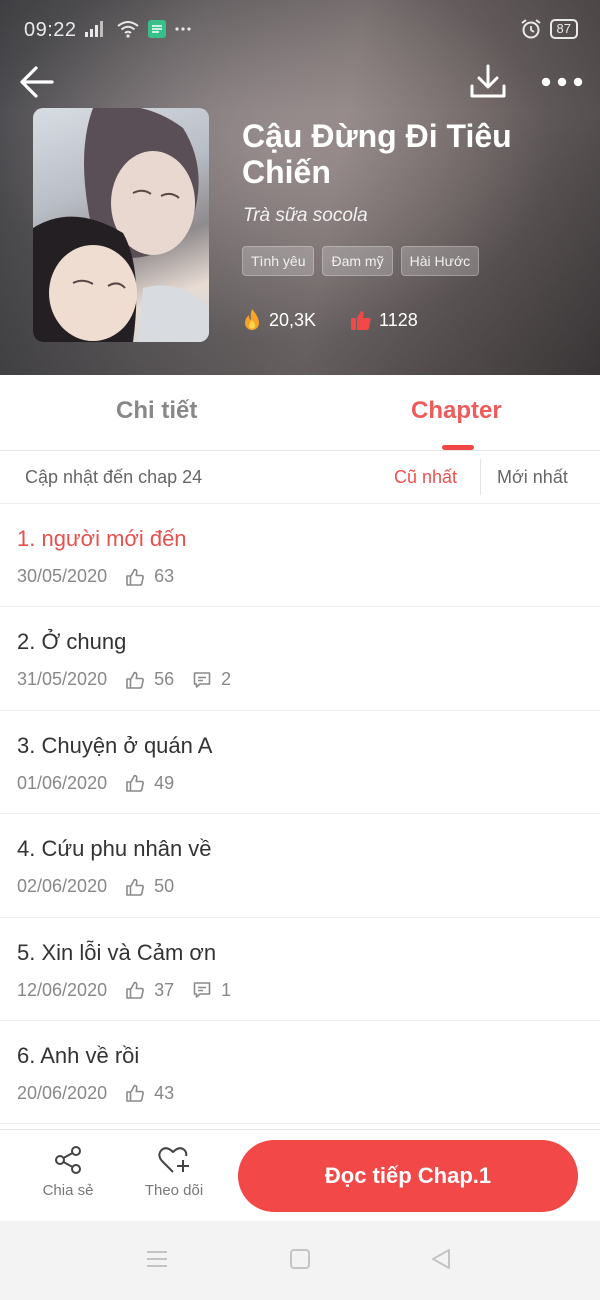 This screenshot has width=600, height=1300. I want to click on active-tab-indicator, so click(458, 447).